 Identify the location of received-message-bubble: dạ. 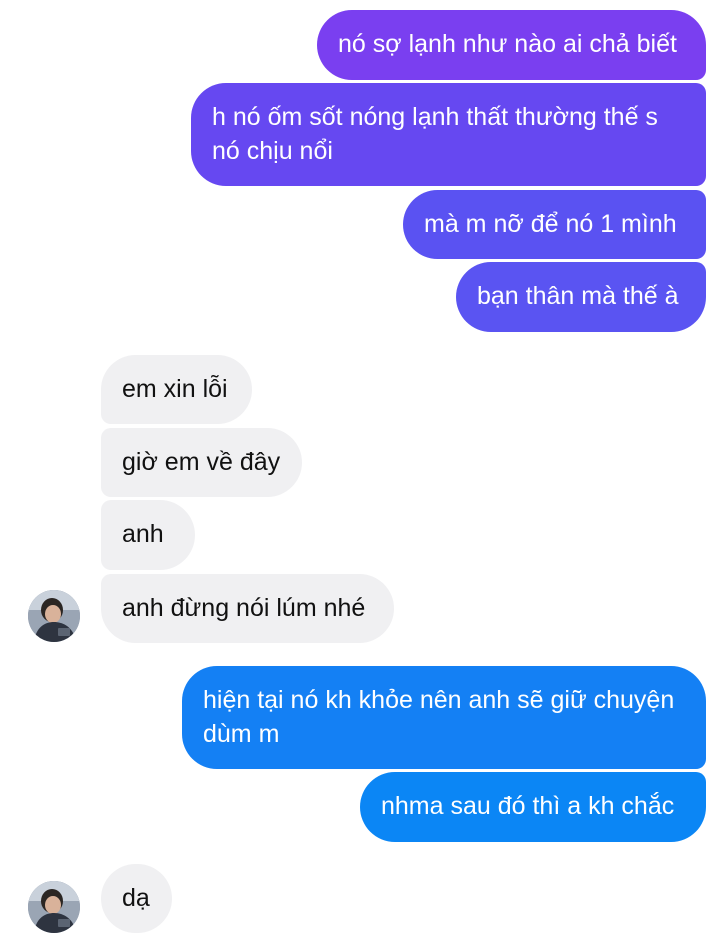
(136, 898).